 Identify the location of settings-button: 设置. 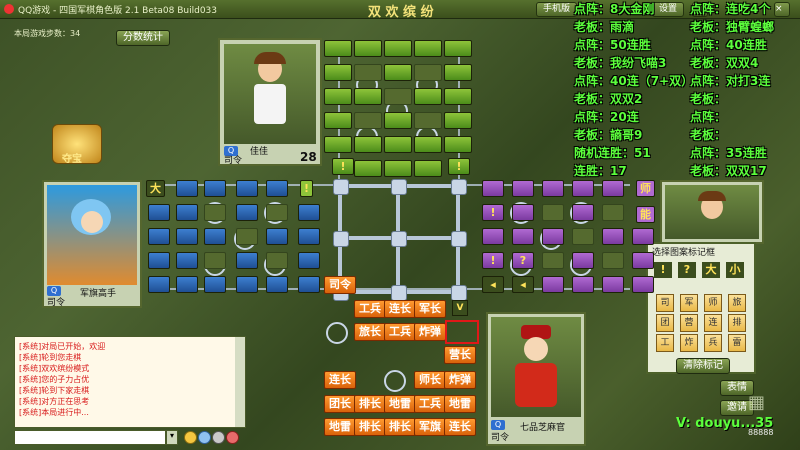
(668, 9).